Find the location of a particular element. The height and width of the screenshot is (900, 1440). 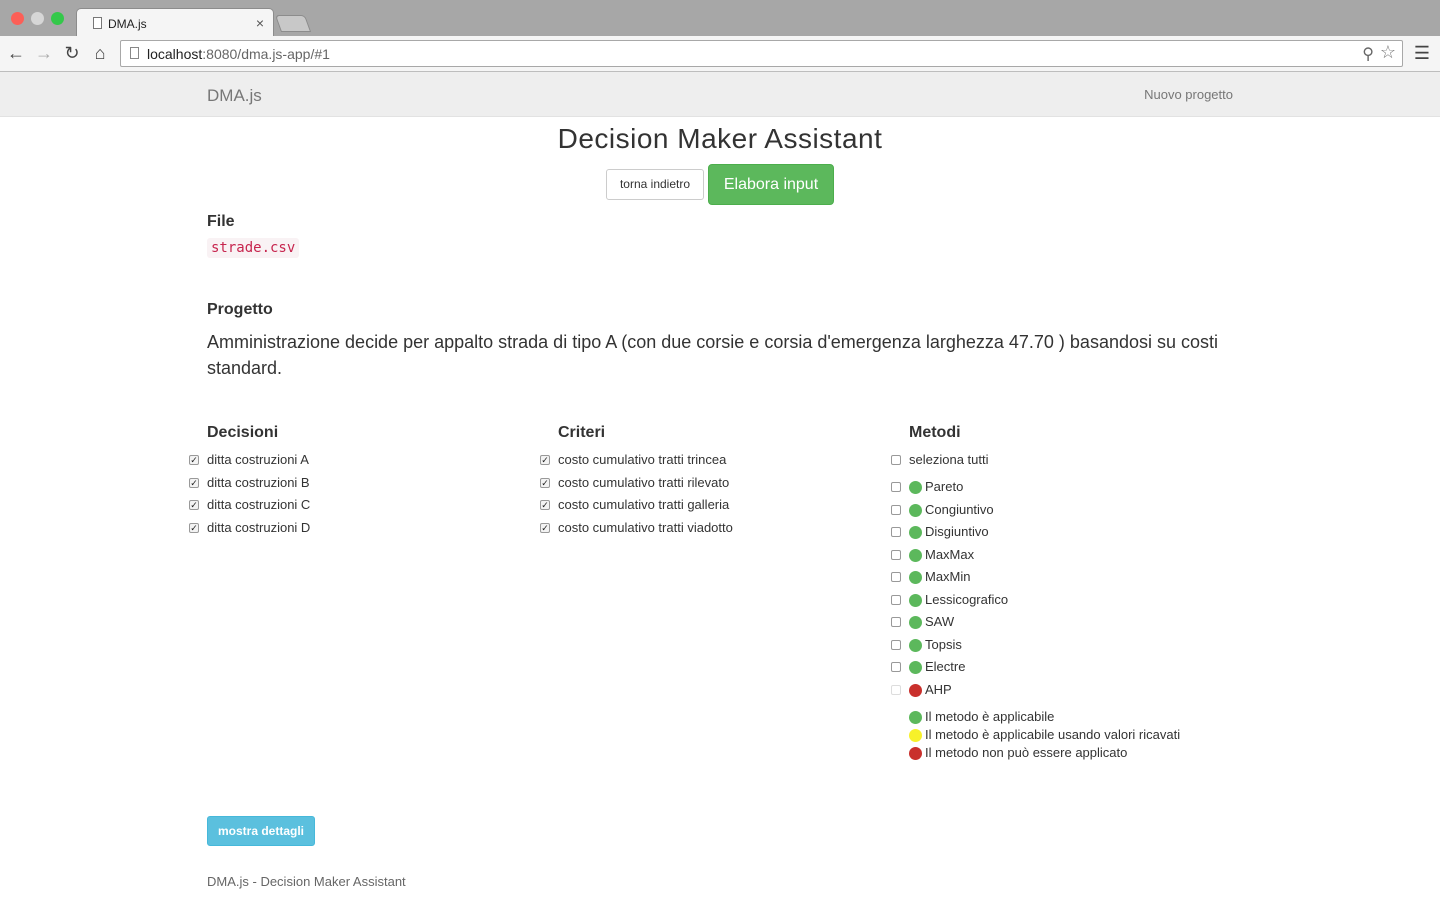

criterion-label: costo cumulativo tratti viadotto is located at coordinates (645, 527).